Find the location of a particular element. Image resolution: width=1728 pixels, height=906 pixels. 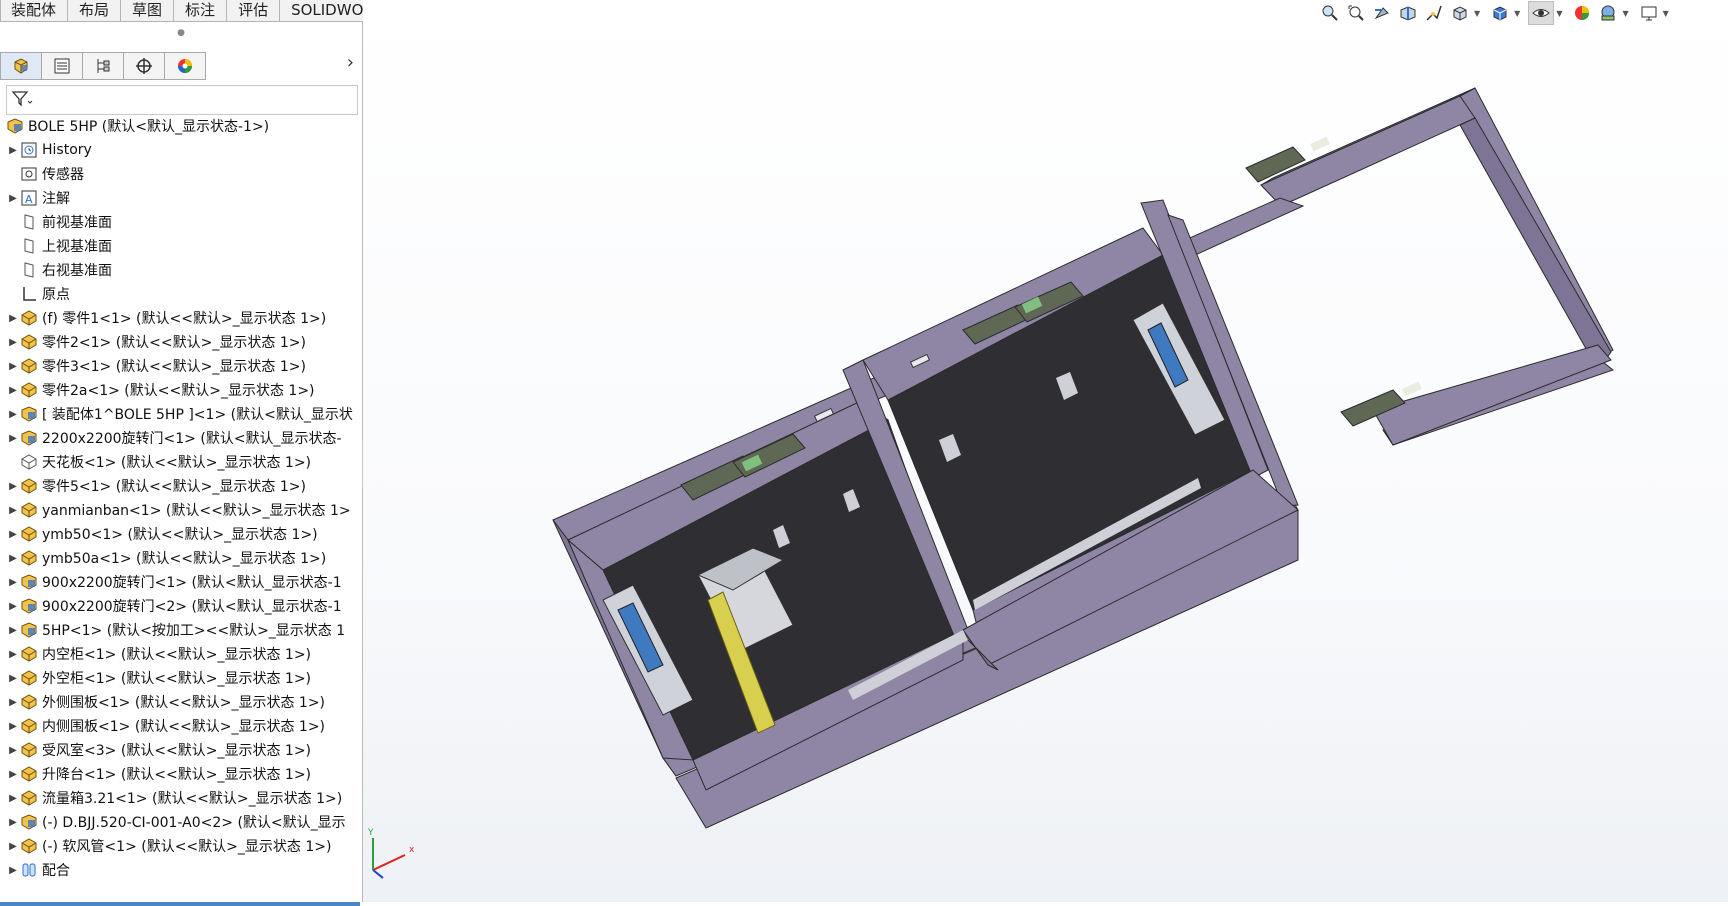

tree-item: 天花板<1> (默认<<默认>_显示状态 1>) is located at coordinates (180, 462).